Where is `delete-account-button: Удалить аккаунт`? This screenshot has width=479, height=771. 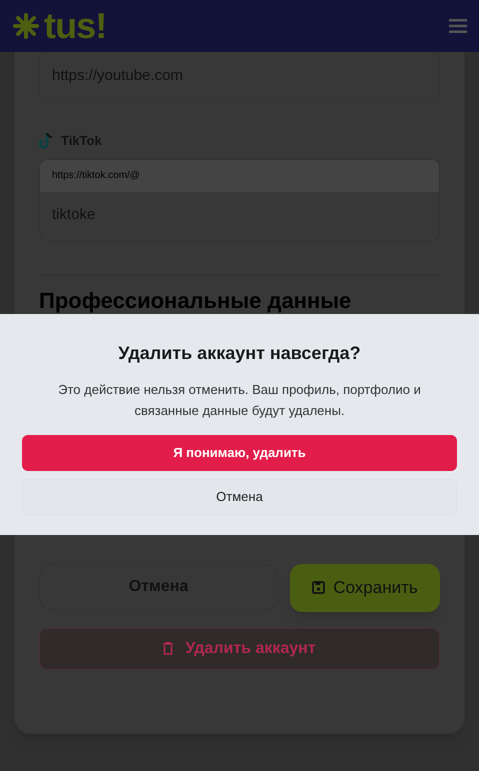
delete-account-button: Удалить аккаунт is located at coordinates (239, 649).